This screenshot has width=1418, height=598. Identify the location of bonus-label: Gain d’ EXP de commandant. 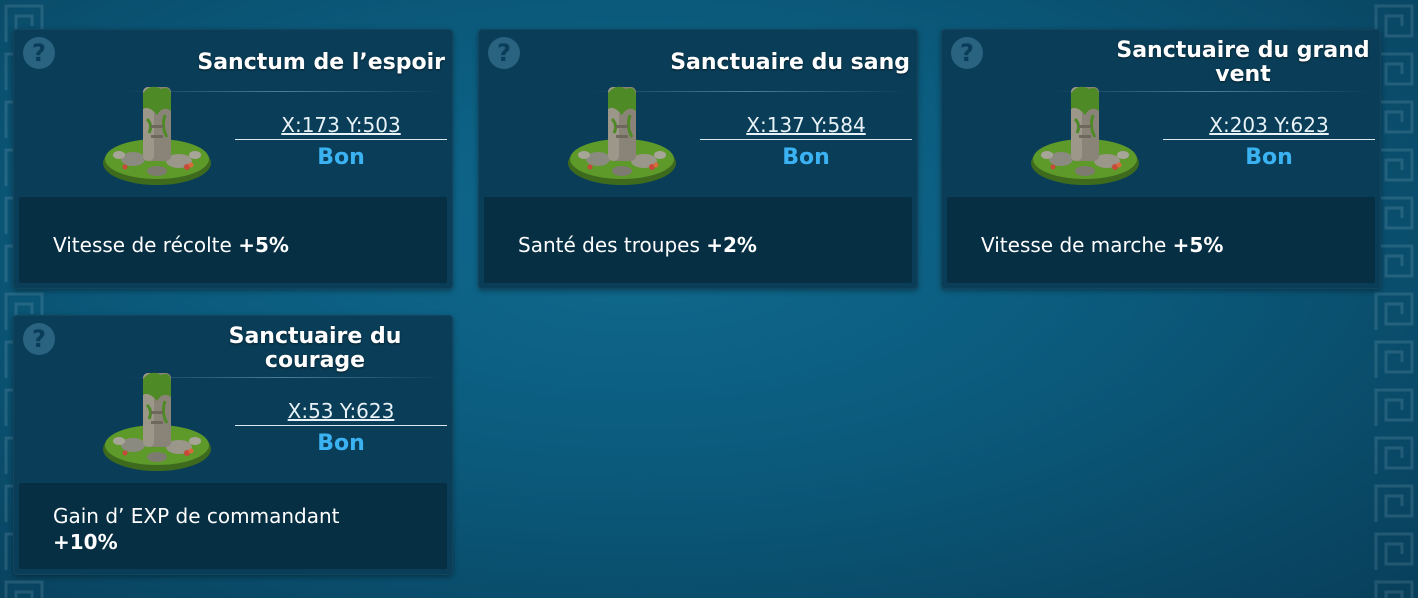
(196, 516).